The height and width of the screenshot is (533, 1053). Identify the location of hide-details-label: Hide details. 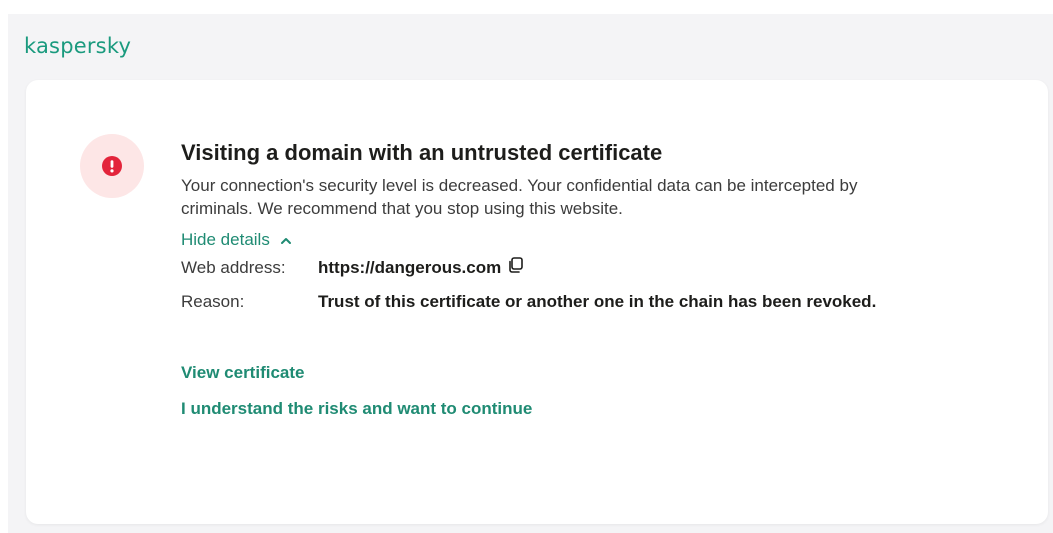
(225, 239).